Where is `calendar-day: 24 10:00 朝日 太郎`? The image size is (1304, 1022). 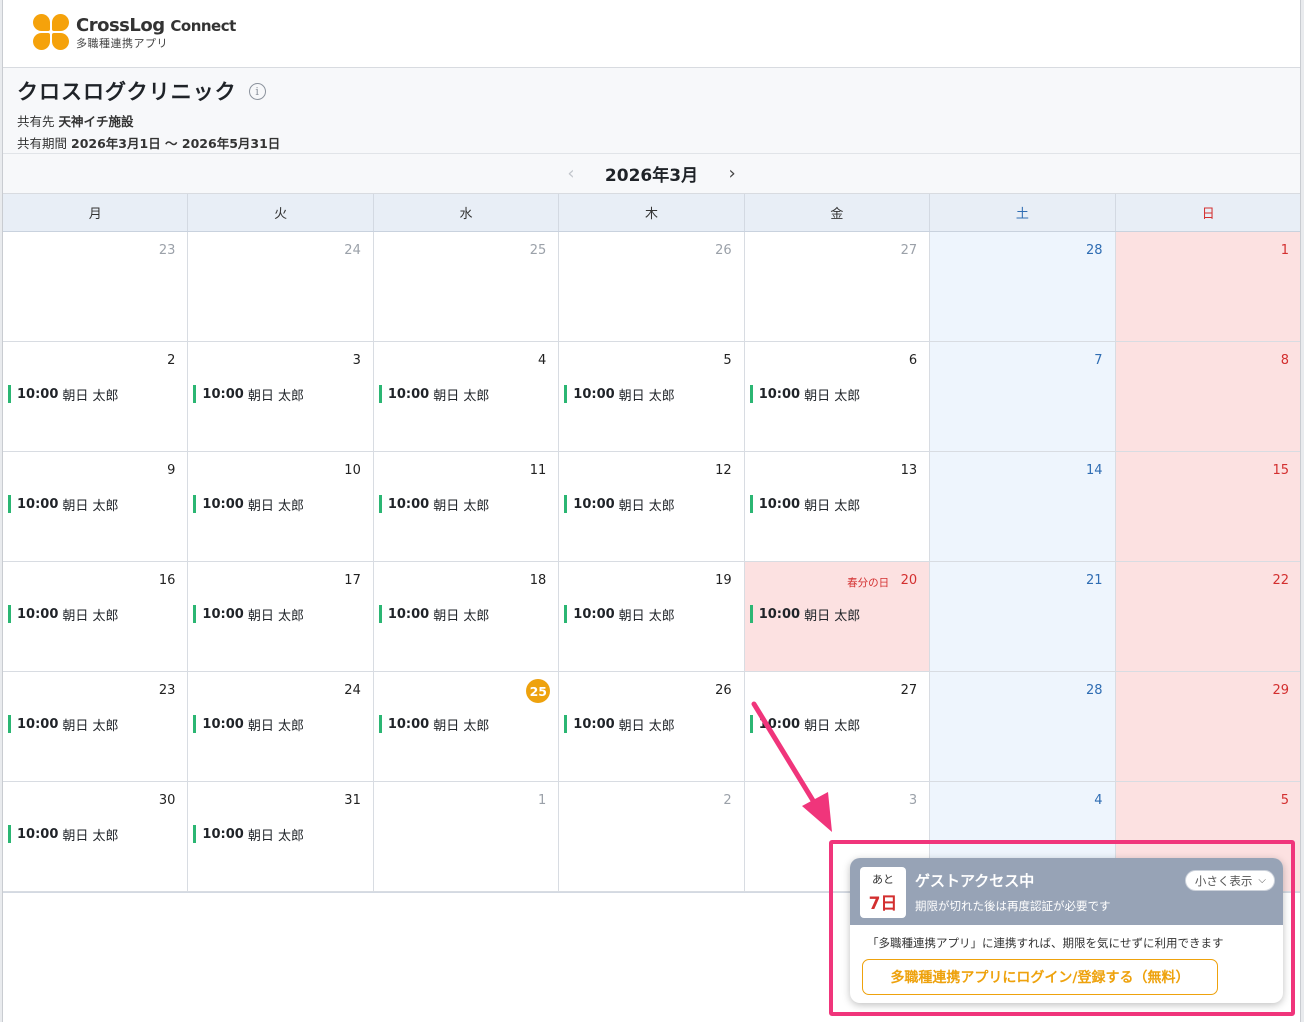 calendar-day: 24 10:00 朝日 太郎 is located at coordinates (281, 727).